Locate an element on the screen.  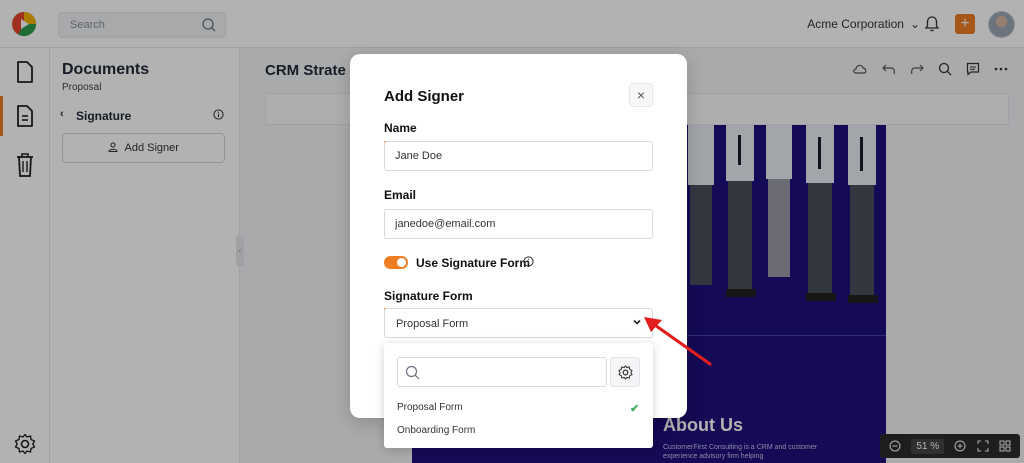
form-settings-button is located at coordinates (625, 372).